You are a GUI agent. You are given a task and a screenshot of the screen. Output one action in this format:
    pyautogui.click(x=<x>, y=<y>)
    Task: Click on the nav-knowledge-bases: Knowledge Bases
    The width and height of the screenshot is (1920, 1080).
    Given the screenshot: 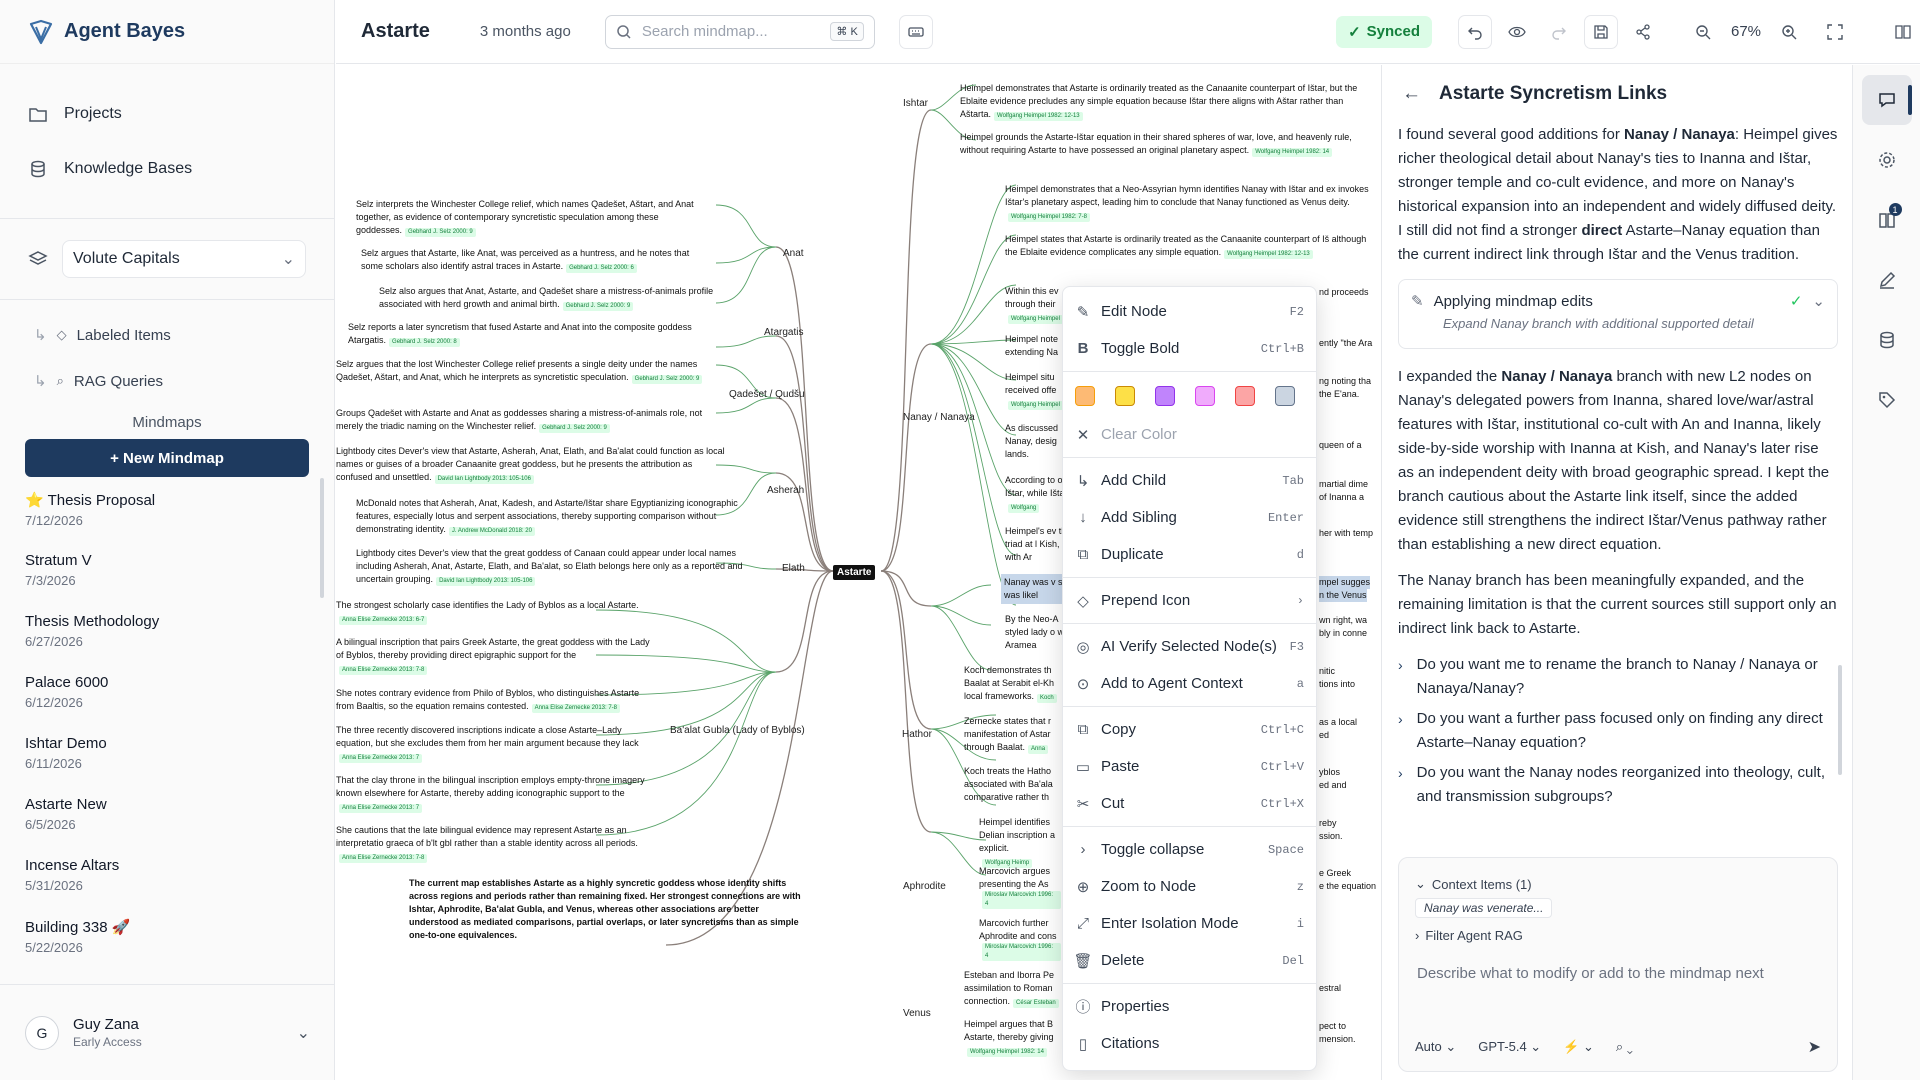 What is the action you would take?
    pyautogui.click(x=167, y=168)
    